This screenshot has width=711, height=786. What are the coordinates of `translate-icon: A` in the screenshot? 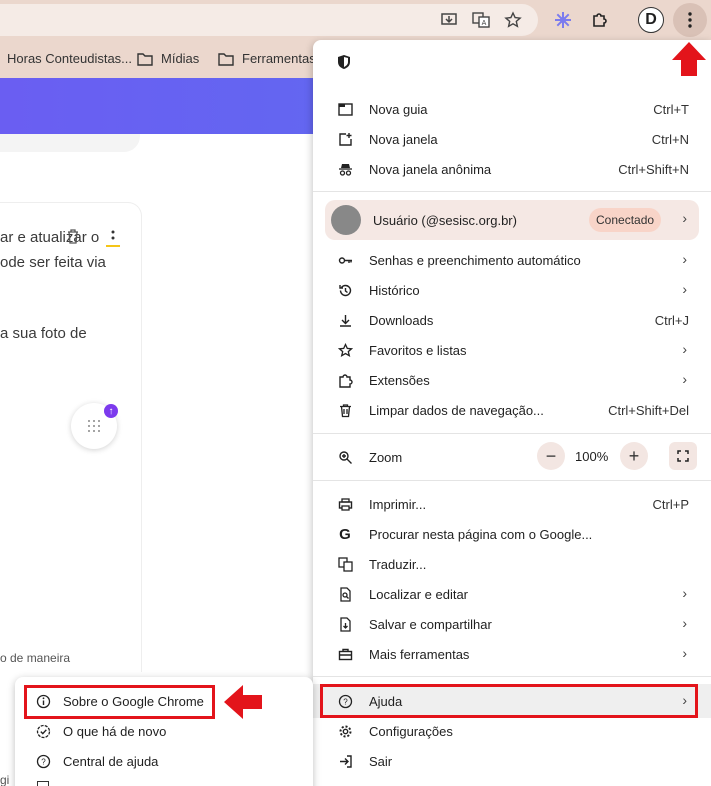 It's located at (481, 20).